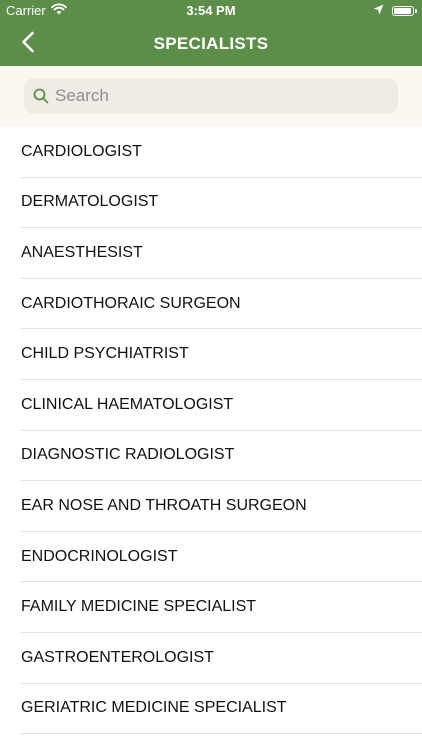 The width and height of the screenshot is (422, 750). I want to click on list-item-label: DIAGNOSTIC RADIOLOGIST, so click(128, 455).